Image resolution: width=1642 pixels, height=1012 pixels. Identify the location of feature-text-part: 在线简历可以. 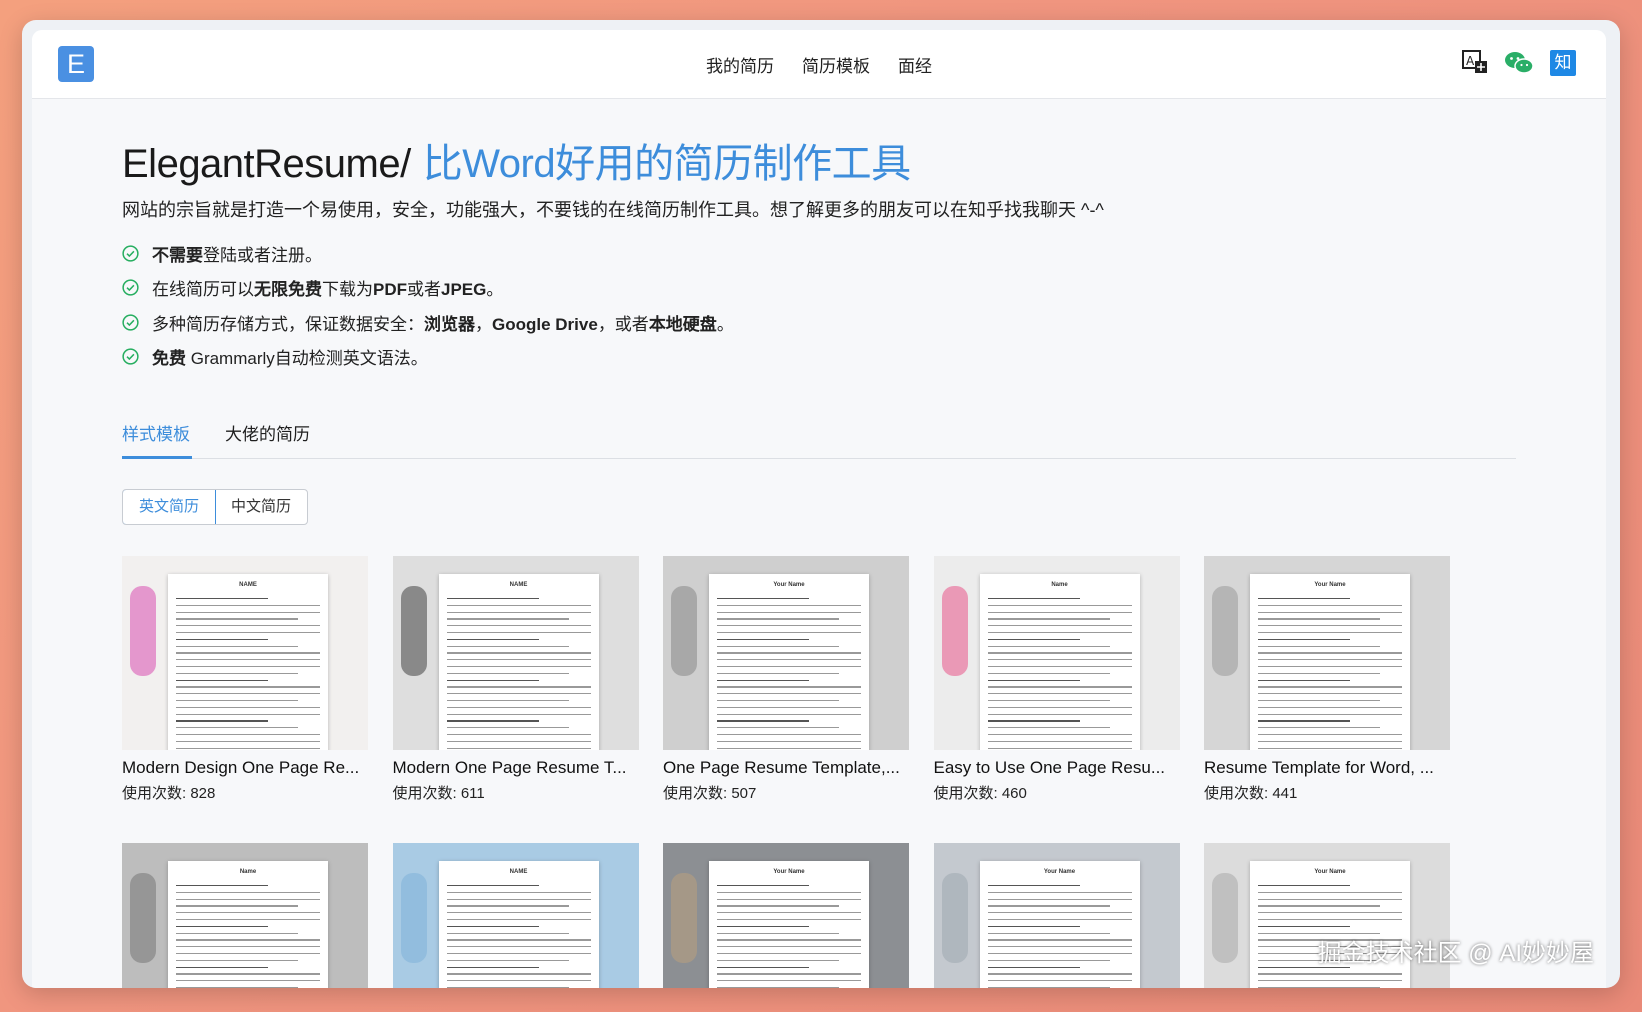
(203, 290).